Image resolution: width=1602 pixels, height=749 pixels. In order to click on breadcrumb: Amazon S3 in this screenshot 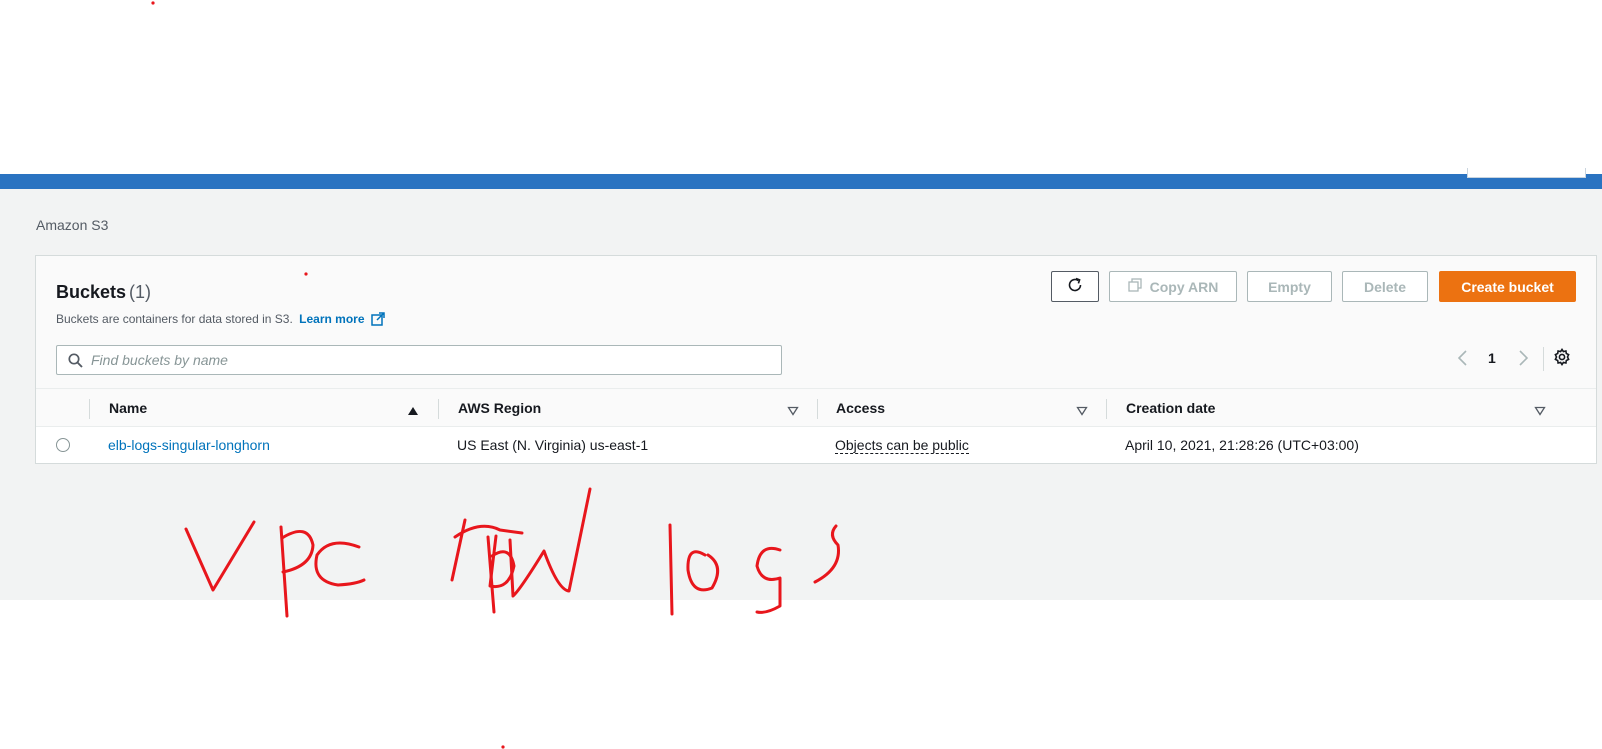, I will do `click(72, 225)`.